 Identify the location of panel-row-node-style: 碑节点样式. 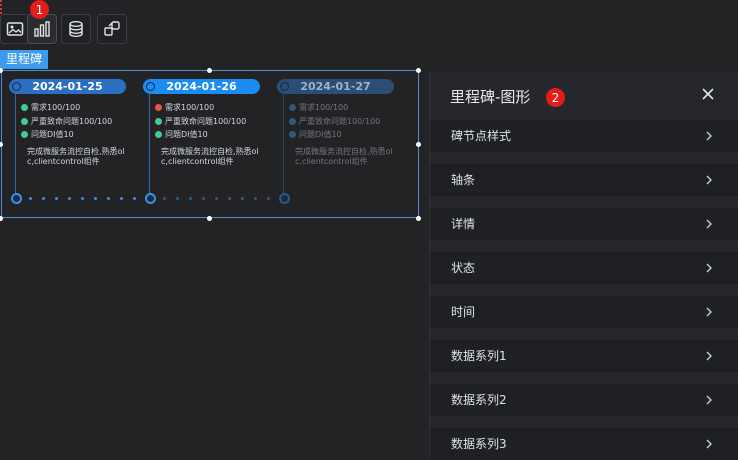
(584, 136).